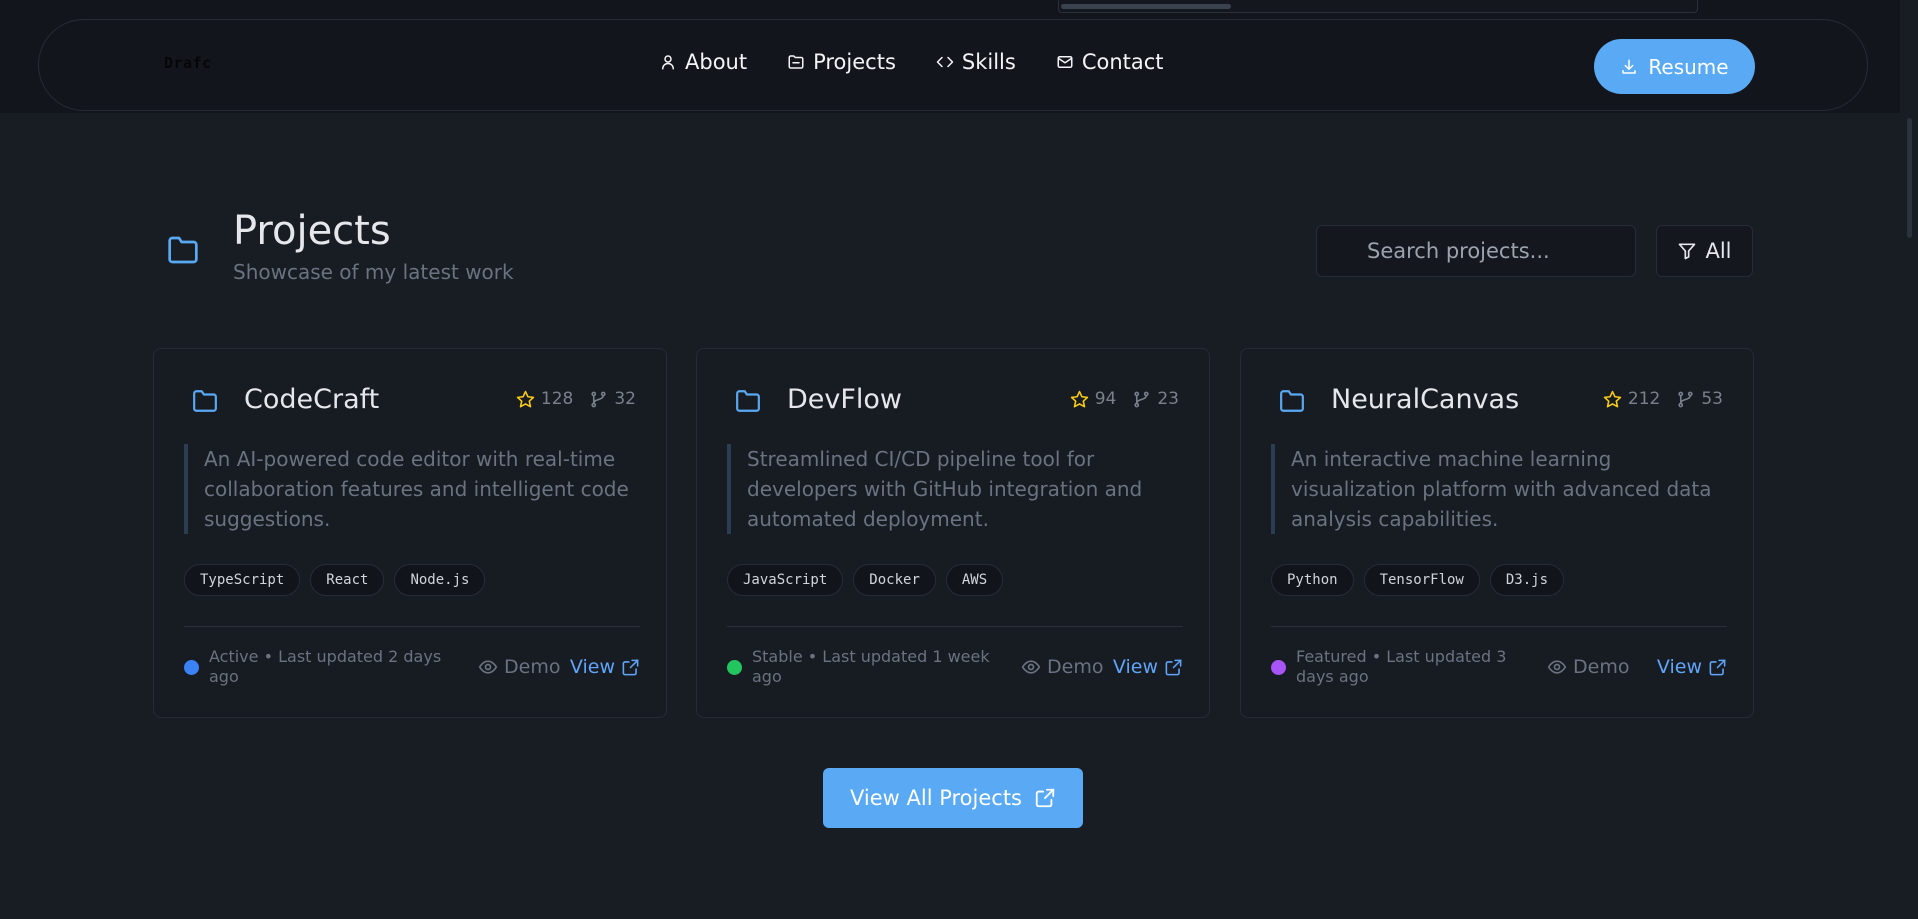 Image resolution: width=1918 pixels, height=919 pixels. What do you see at coordinates (1378, 6) in the screenshot?
I see `horizontal-scrollbar` at bounding box center [1378, 6].